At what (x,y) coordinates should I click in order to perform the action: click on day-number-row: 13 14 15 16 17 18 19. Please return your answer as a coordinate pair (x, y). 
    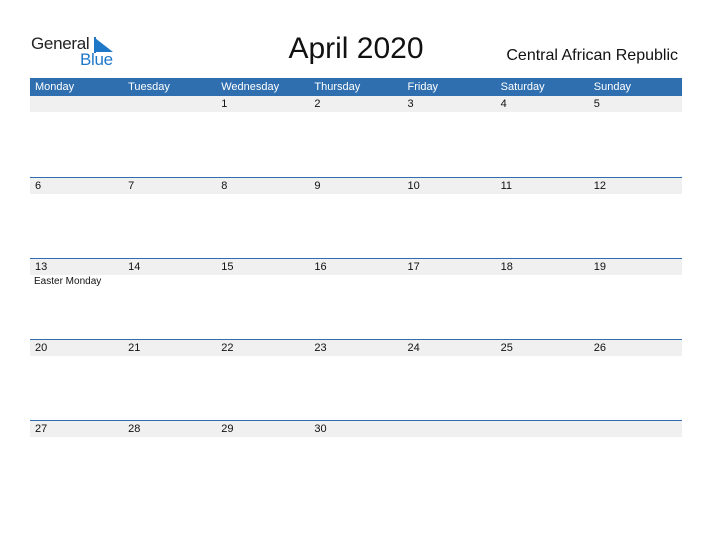
    Looking at the image, I should click on (356, 267).